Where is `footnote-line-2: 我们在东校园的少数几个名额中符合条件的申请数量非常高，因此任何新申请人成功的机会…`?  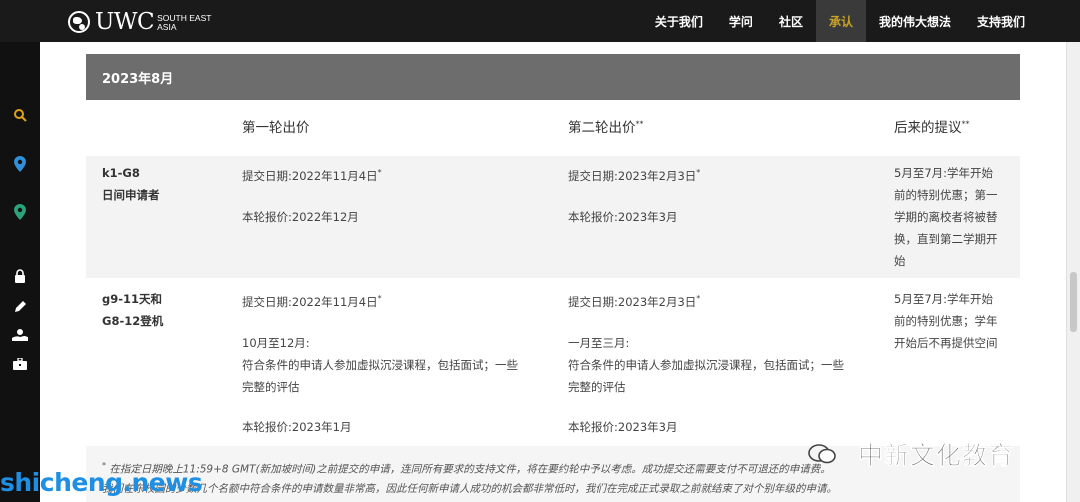 footnote-line-2: 我们在东校园的少数几个名额中符合条件的申请数量非常高，因此任何新申请人成功的机会… is located at coordinates (469, 488).